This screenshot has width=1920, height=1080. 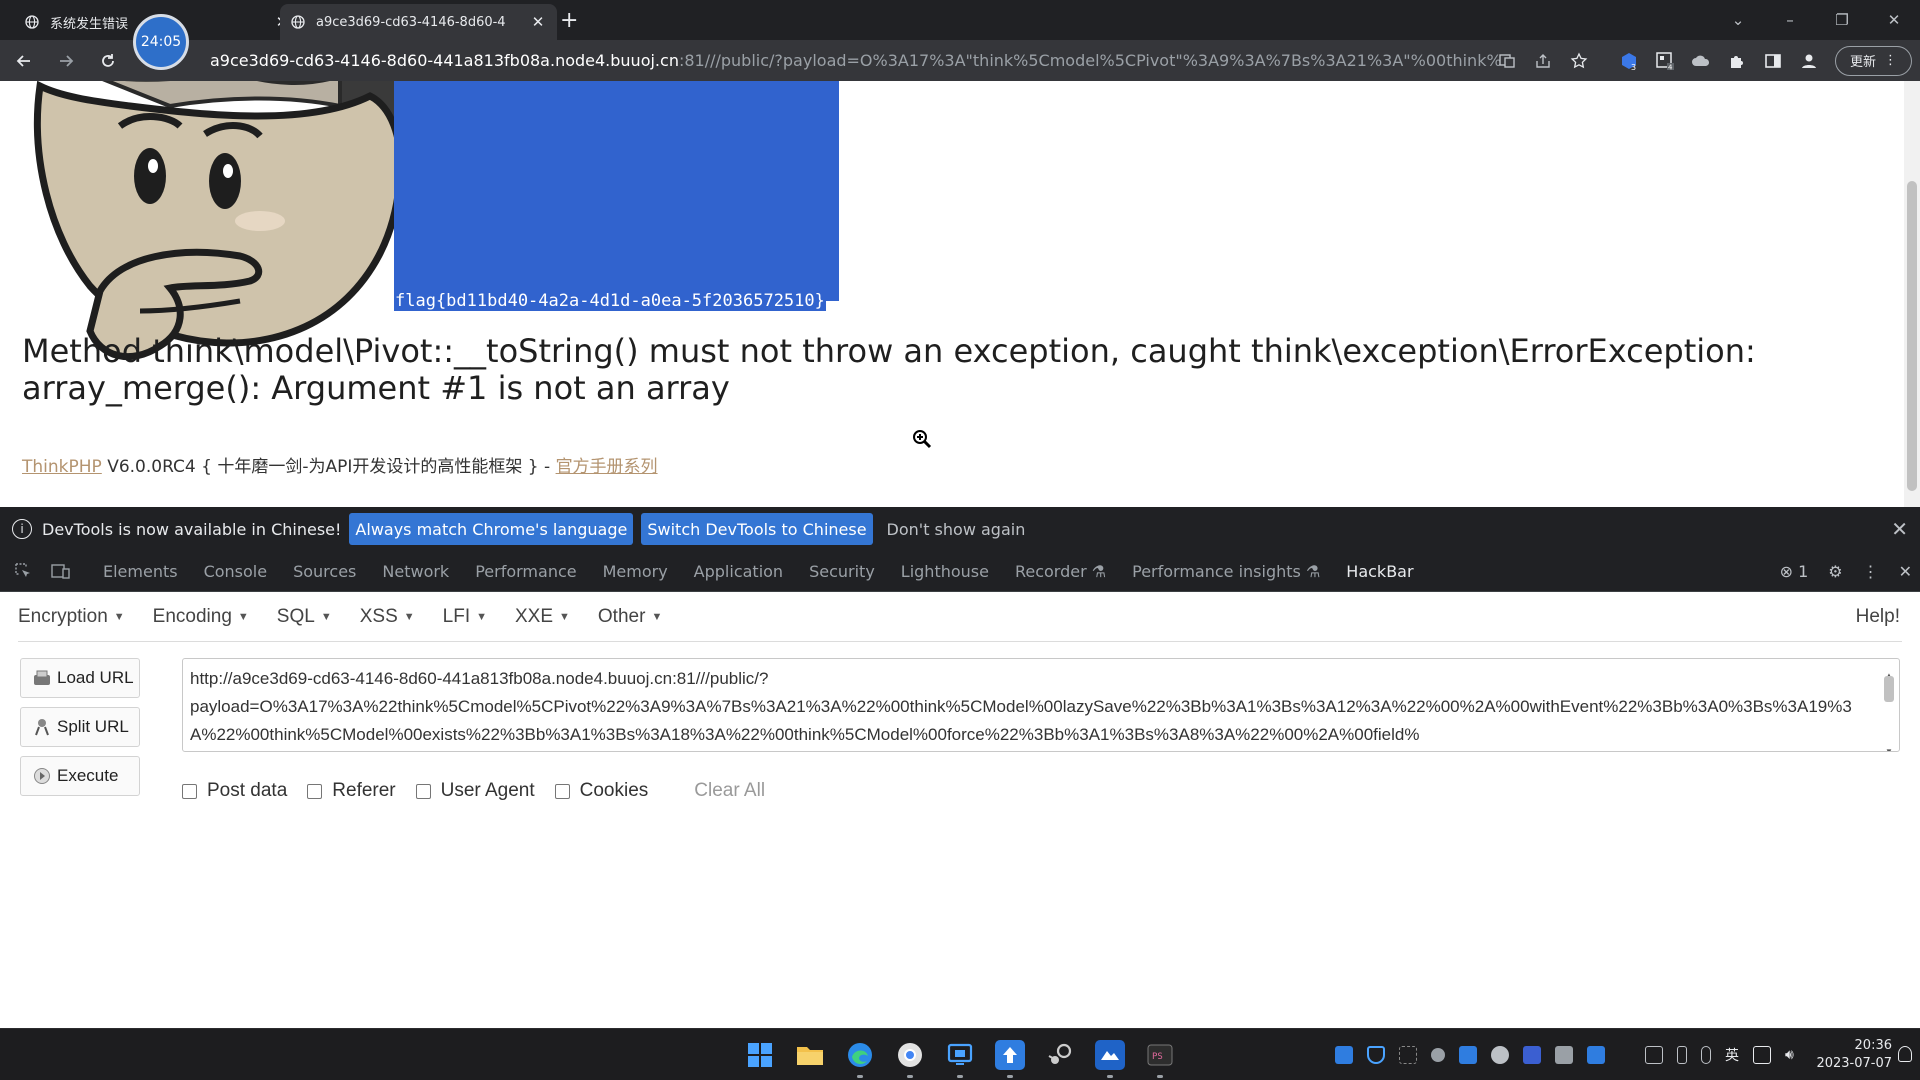 What do you see at coordinates (1376, 1055) in the screenshot?
I see `tray-shield-icon` at bounding box center [1376, 1055].